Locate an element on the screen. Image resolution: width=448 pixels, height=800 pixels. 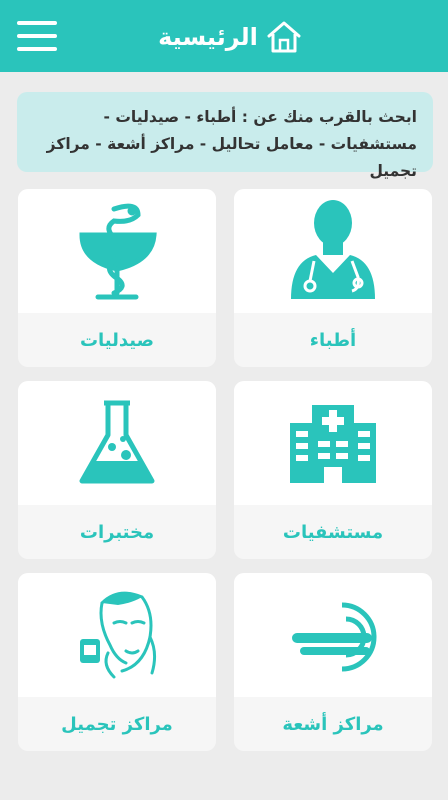
doctor-icon is located at coordinates (333, 249).